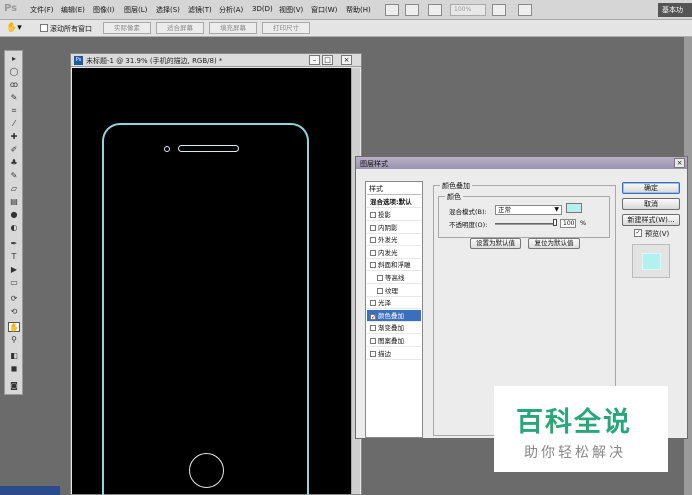  Describe the element at coordinates (14, 98) in the screenshot. I see `quick-select-icon: ✎` at that location.